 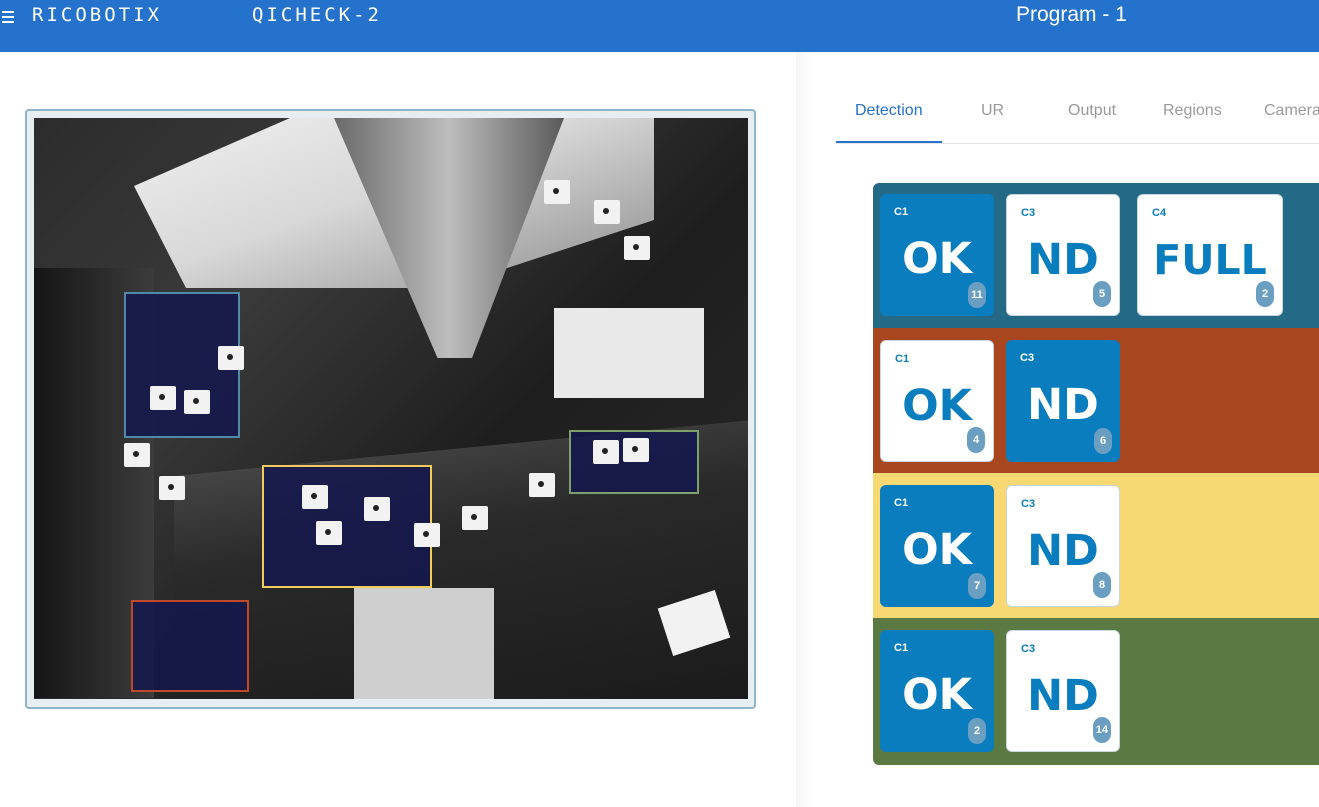 I want to click on results-row-region-yellow: C1 OK 7 C3 ND 8, so click(x=1096, y=545).